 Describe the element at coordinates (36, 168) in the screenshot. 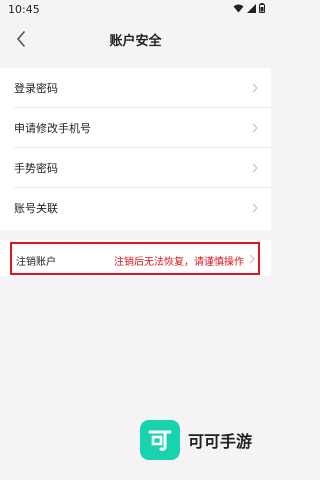

I see `menu-item-label: 手势密码` at that location.